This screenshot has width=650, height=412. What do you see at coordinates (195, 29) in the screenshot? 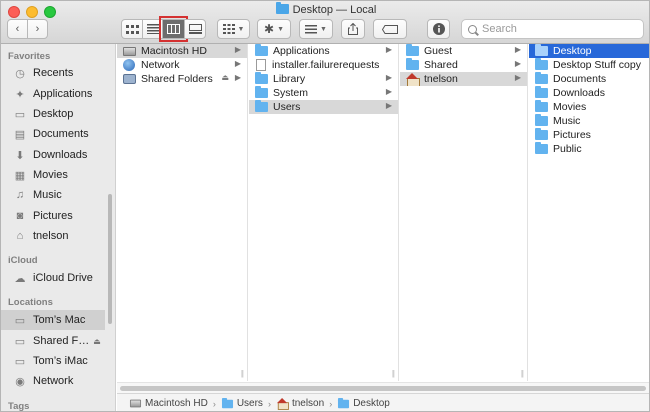
I see `gallery-view-button` at bounding box center [195, 29].